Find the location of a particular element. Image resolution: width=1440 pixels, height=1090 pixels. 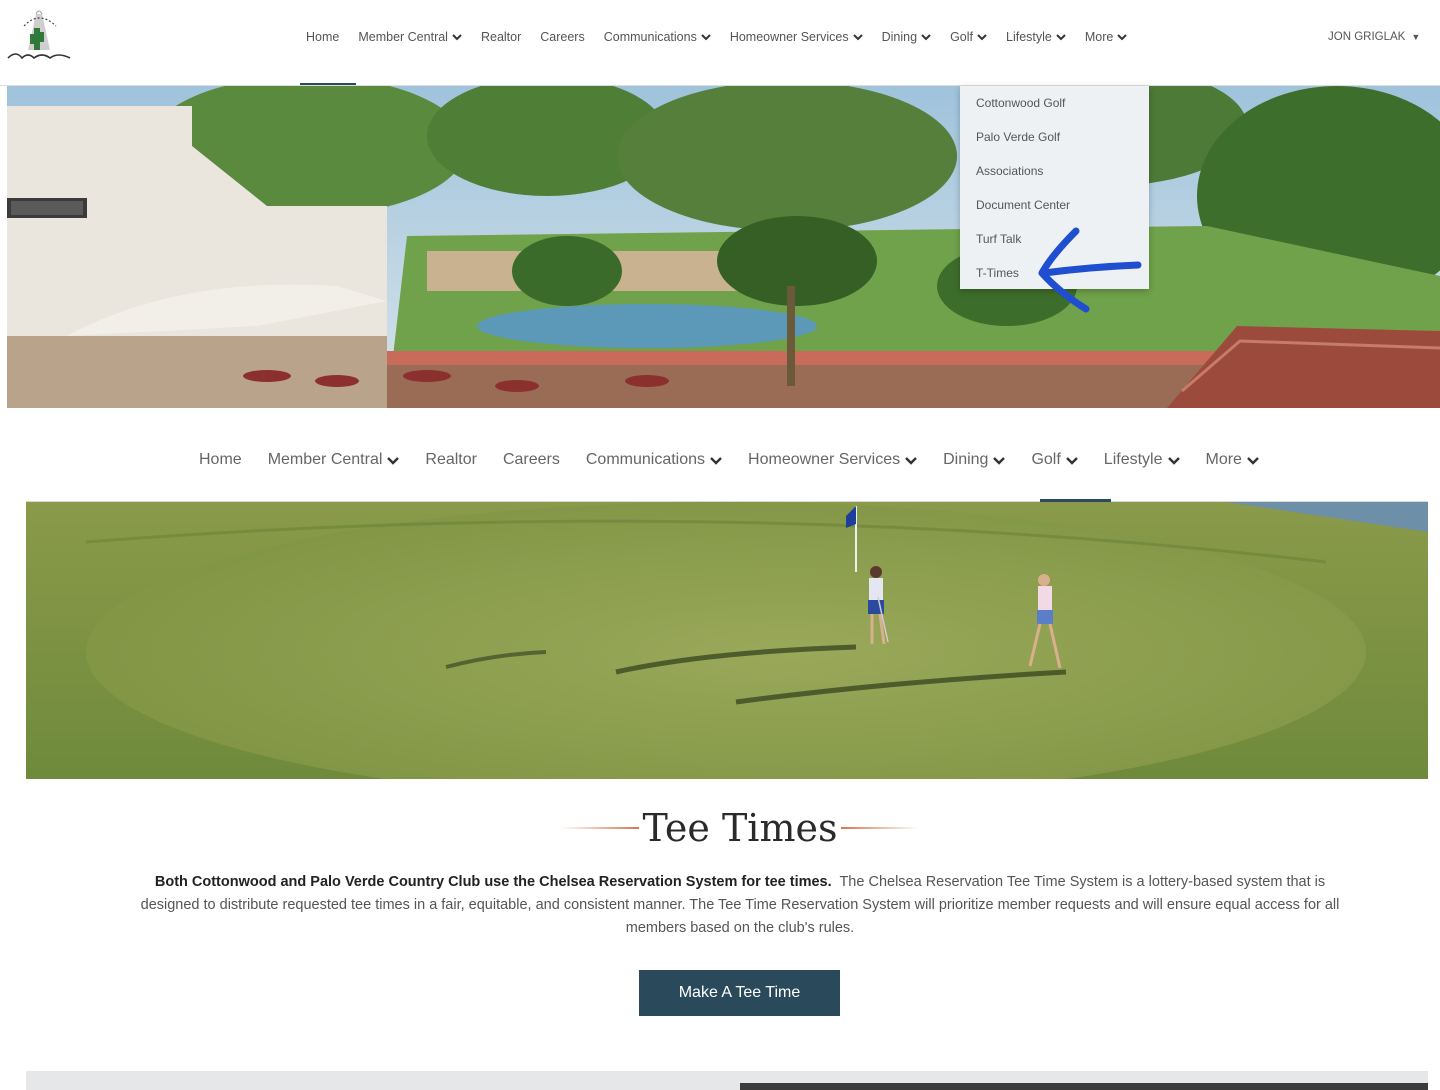

nav-lifestyle: Lifestyle is located at coordinates (1142, 460).